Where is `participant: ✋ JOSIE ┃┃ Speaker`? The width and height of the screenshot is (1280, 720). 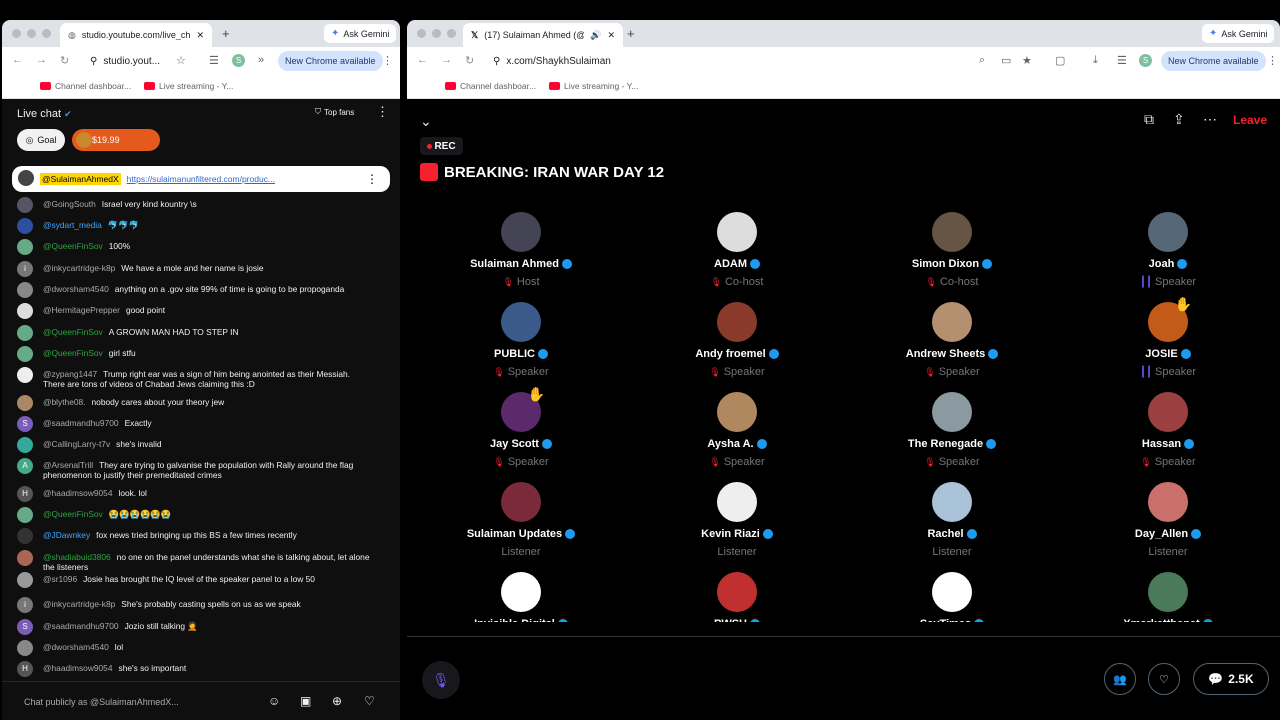 participant: ✋ JOSIE ┃┃ Speaker is located at coordinates (1168, 337).